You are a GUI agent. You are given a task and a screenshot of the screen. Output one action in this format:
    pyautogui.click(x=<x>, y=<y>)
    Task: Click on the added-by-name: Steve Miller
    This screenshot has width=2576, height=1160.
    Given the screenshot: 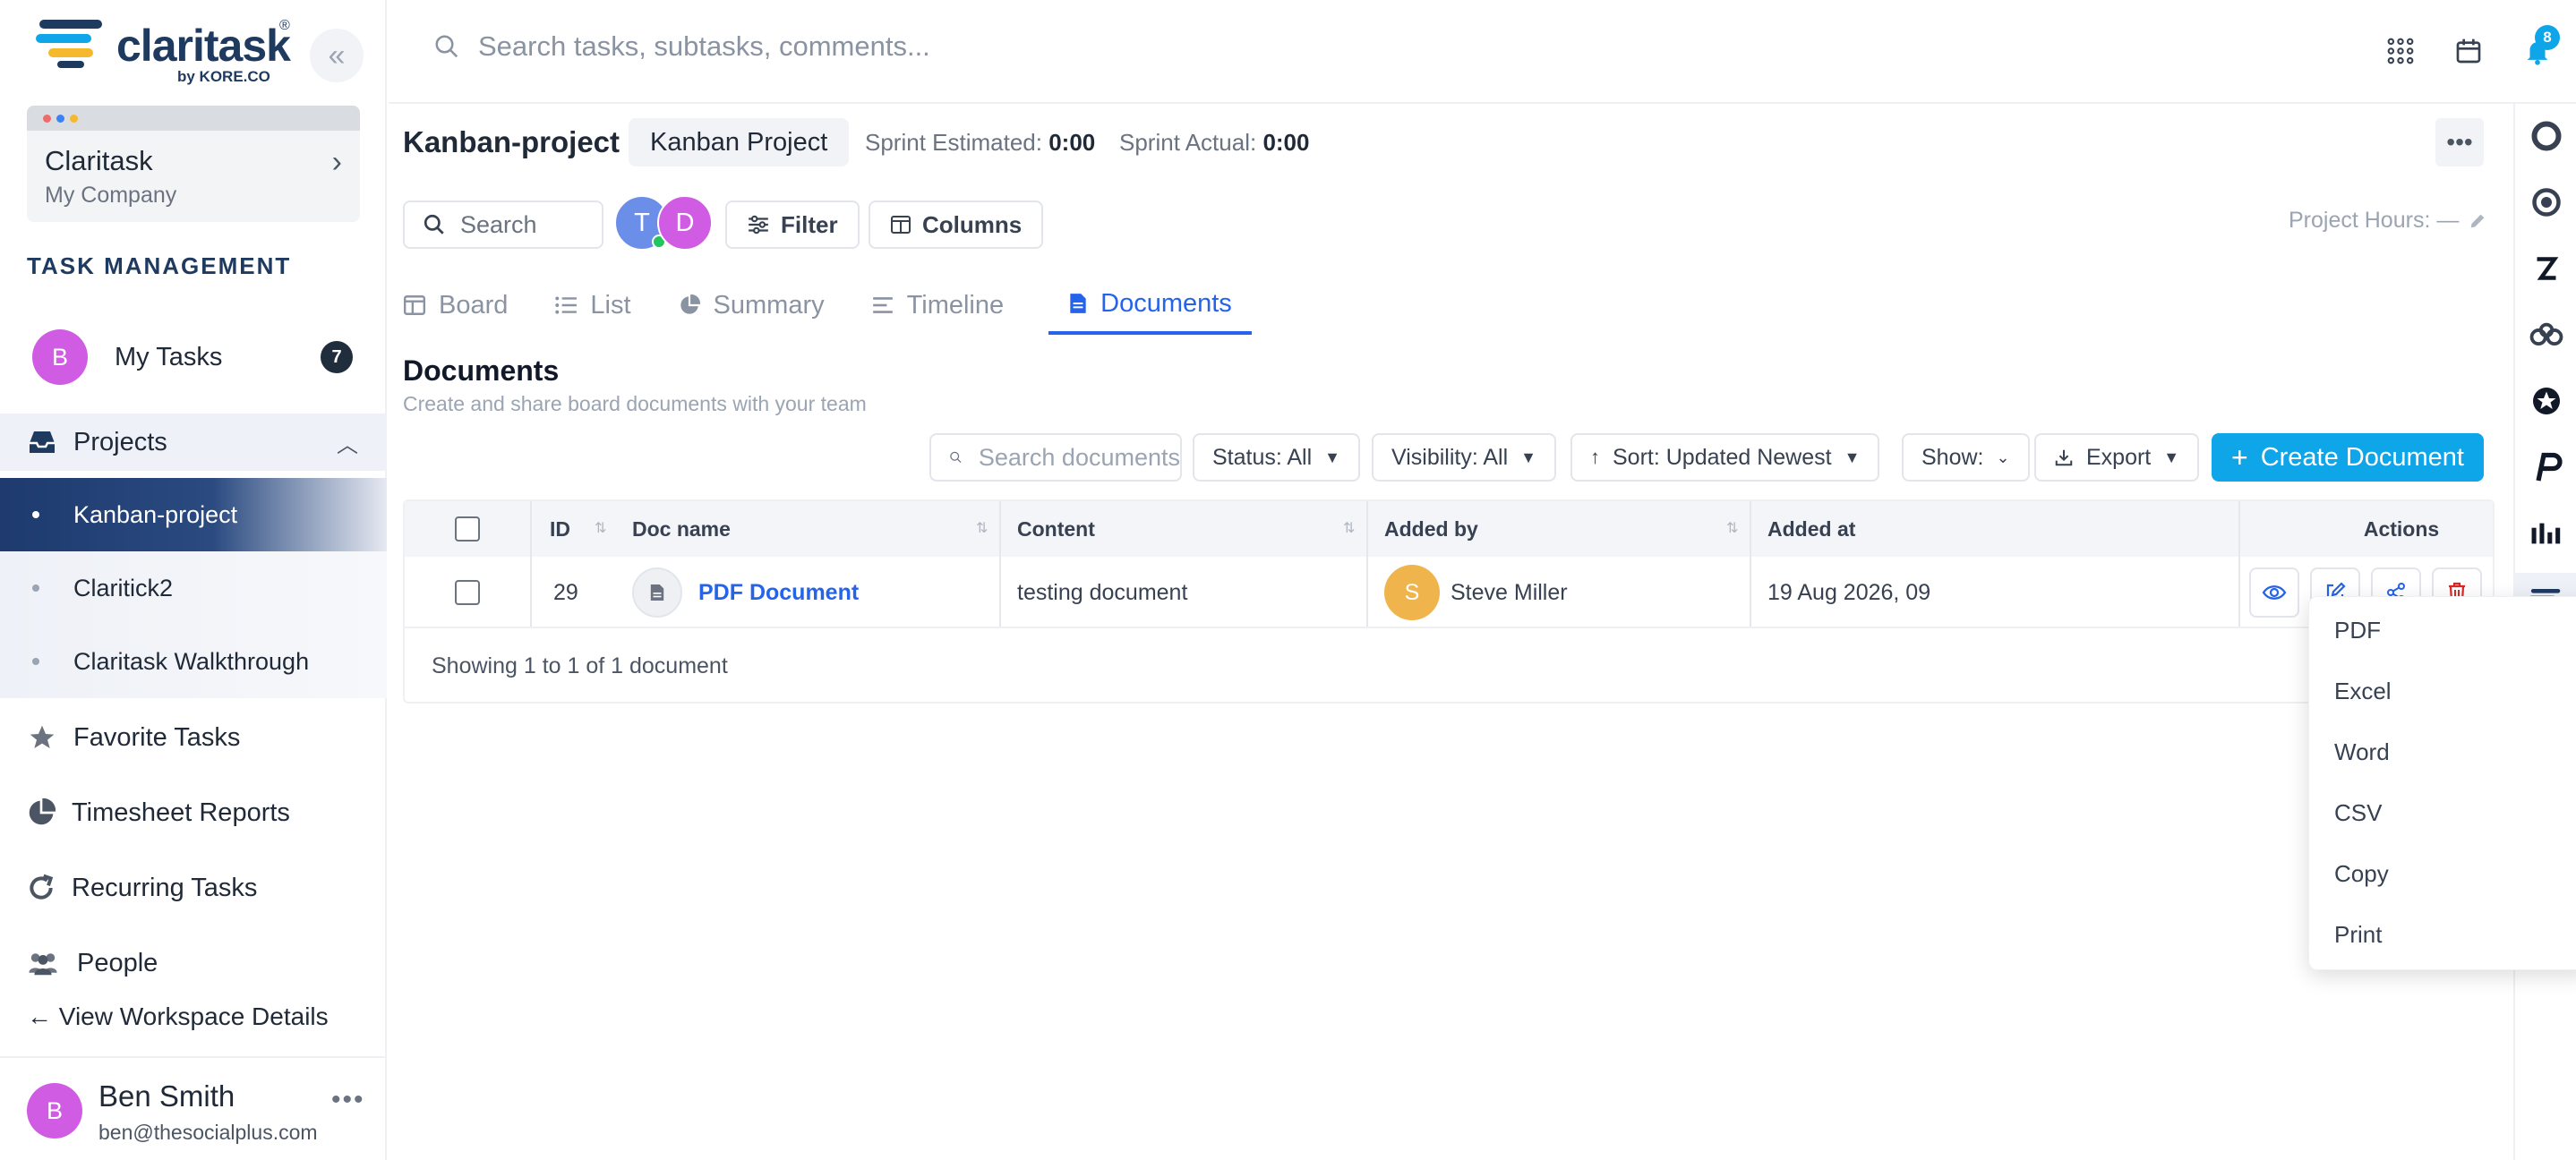 What is the action you would take?
    pyautogui.click(x=1510, y=592)
    